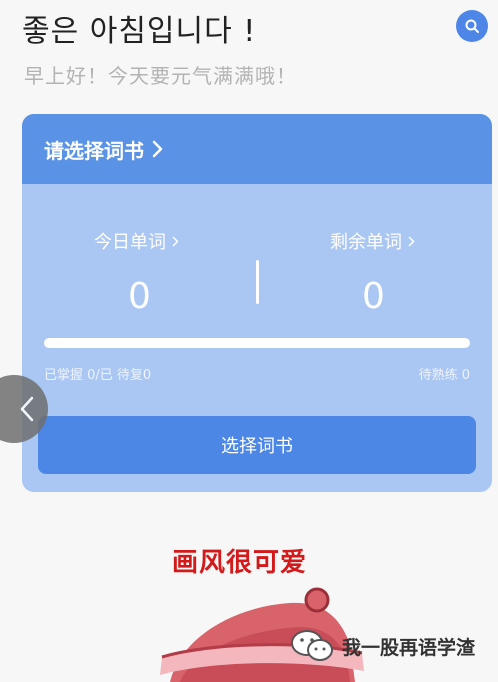 The width and height of the screenshot is (498, 682). I want to click on remaining-words-link: 剩余单词, so click(372, 241).